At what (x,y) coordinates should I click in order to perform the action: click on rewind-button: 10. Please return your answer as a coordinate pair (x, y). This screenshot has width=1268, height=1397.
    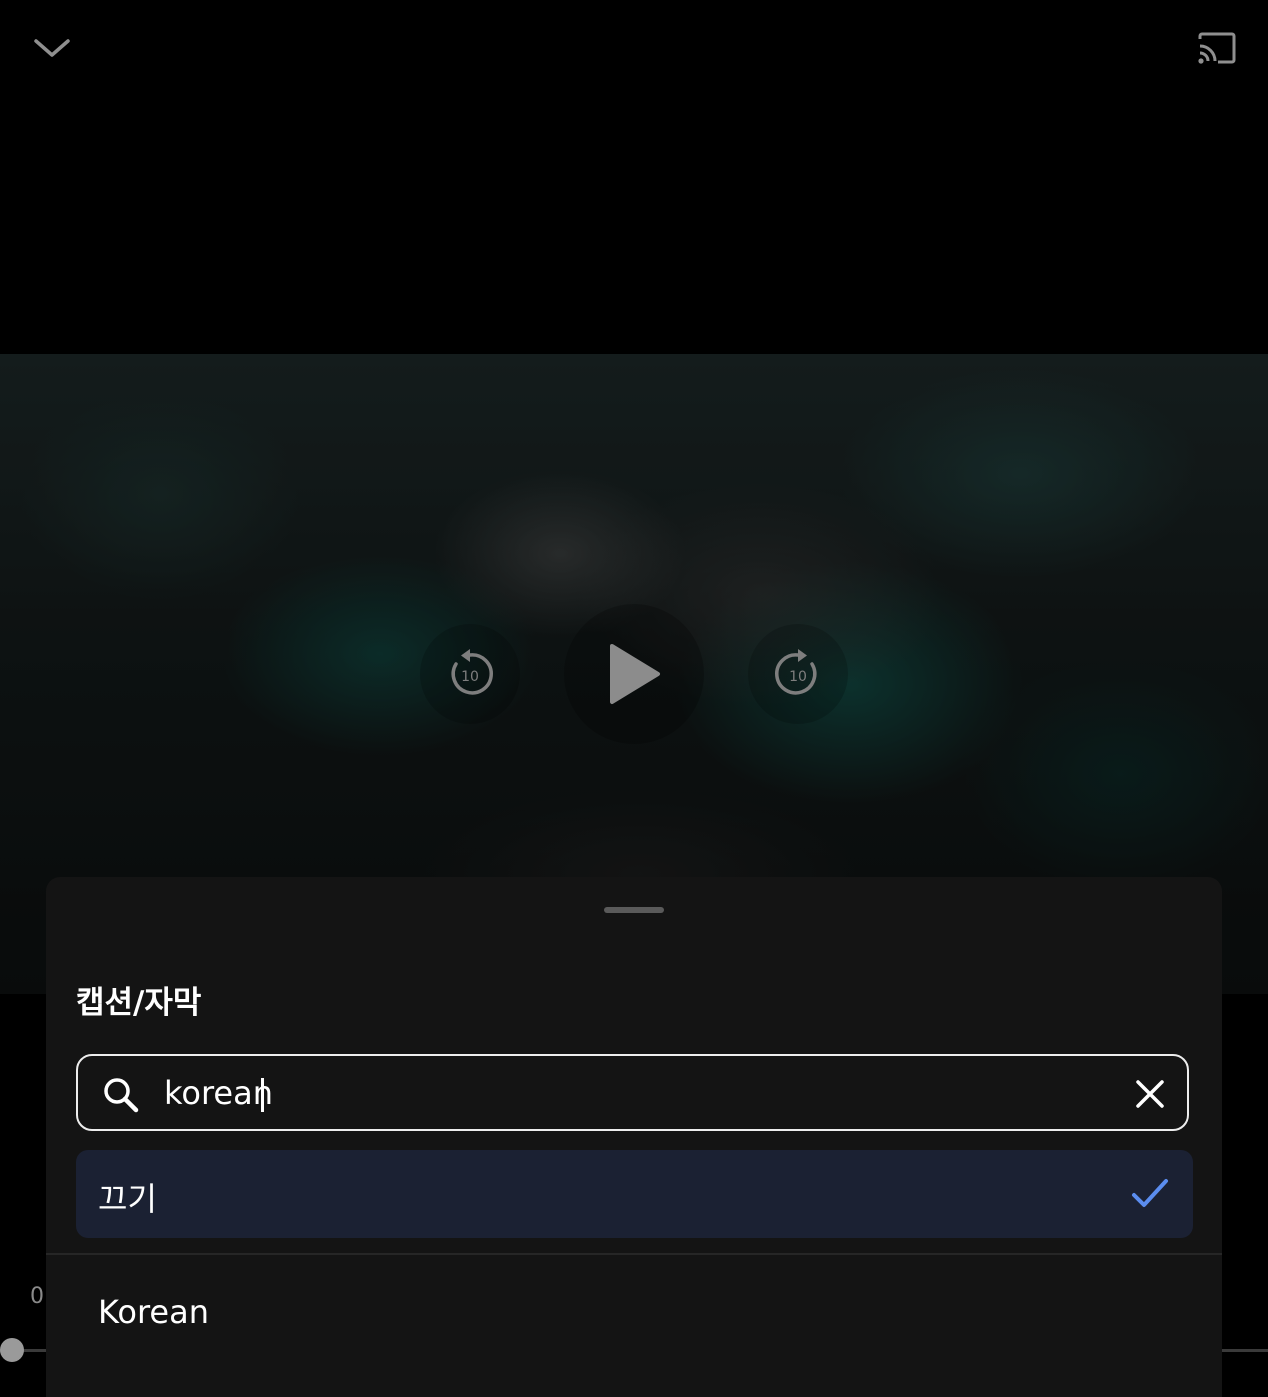
    Looking at the image, I should click on (470, 674).